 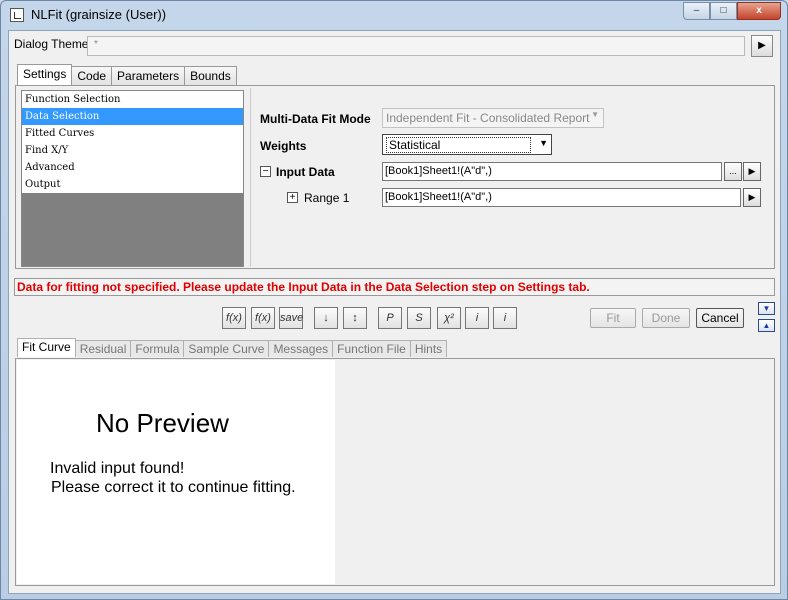 What do you see at coordinates (449, 318) in the screenshot?
I see `chi-square-icon: χ²` at bounding box center [449, 318].